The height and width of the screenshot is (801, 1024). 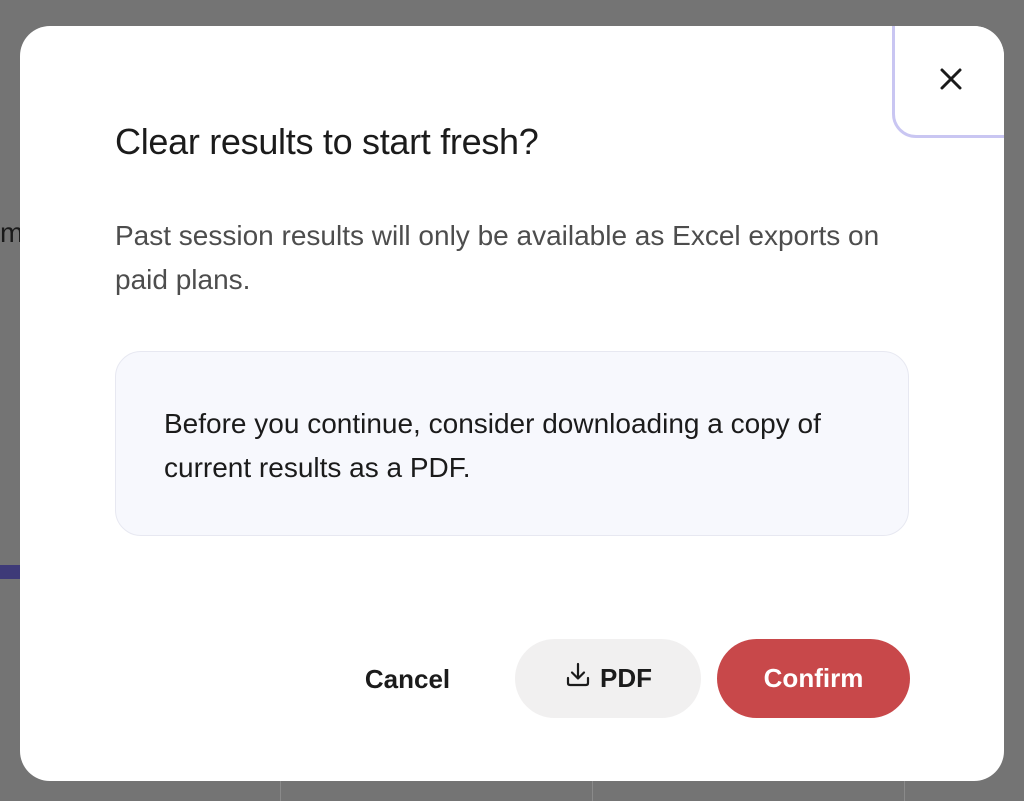 I want to click on confirm-button: Confirm, so click(x=813, y=678).